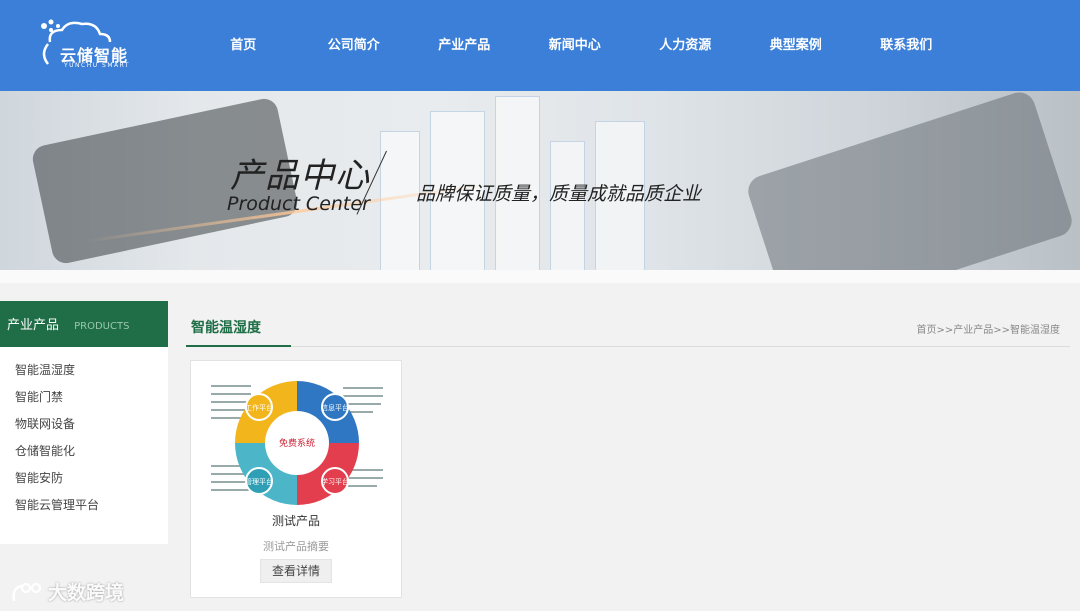  I want to click on sidebar-title-en: PRODUCTS, so click(102, 326).